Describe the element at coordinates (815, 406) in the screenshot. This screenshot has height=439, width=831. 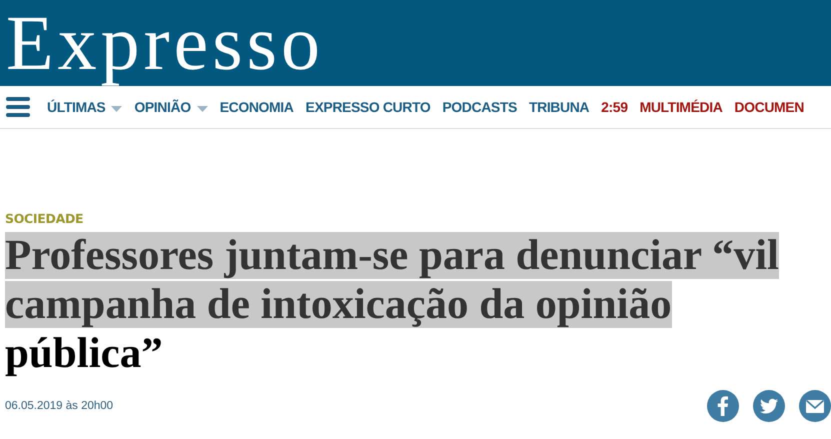
I see `mail-icon` at that location.